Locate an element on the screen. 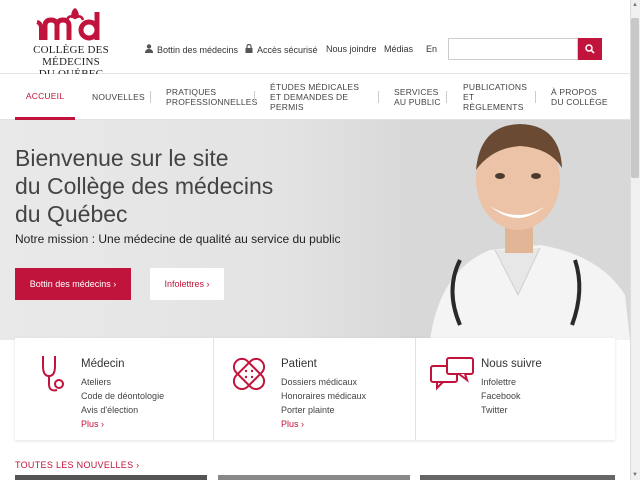 The height and width of the screenshot is (480, 640). card-link-twitter: Twitter is located at coordinates (501, 410).